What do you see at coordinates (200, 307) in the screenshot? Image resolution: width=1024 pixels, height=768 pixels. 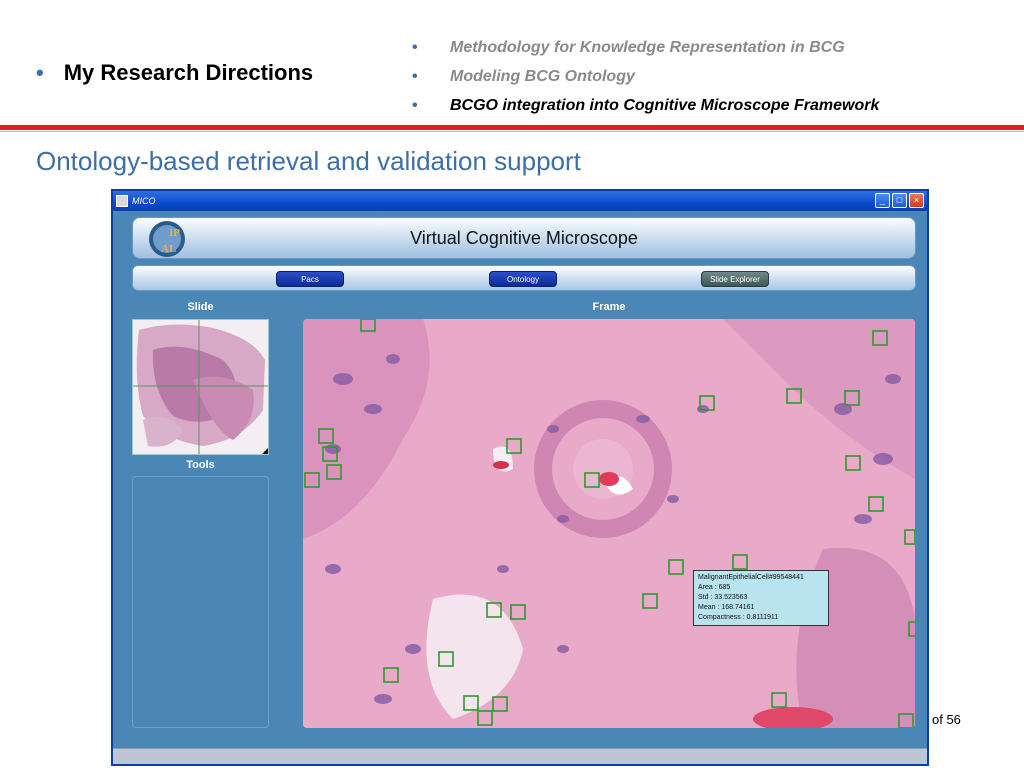 I see `slide-label: Slide` at bounding box center [200, 307].